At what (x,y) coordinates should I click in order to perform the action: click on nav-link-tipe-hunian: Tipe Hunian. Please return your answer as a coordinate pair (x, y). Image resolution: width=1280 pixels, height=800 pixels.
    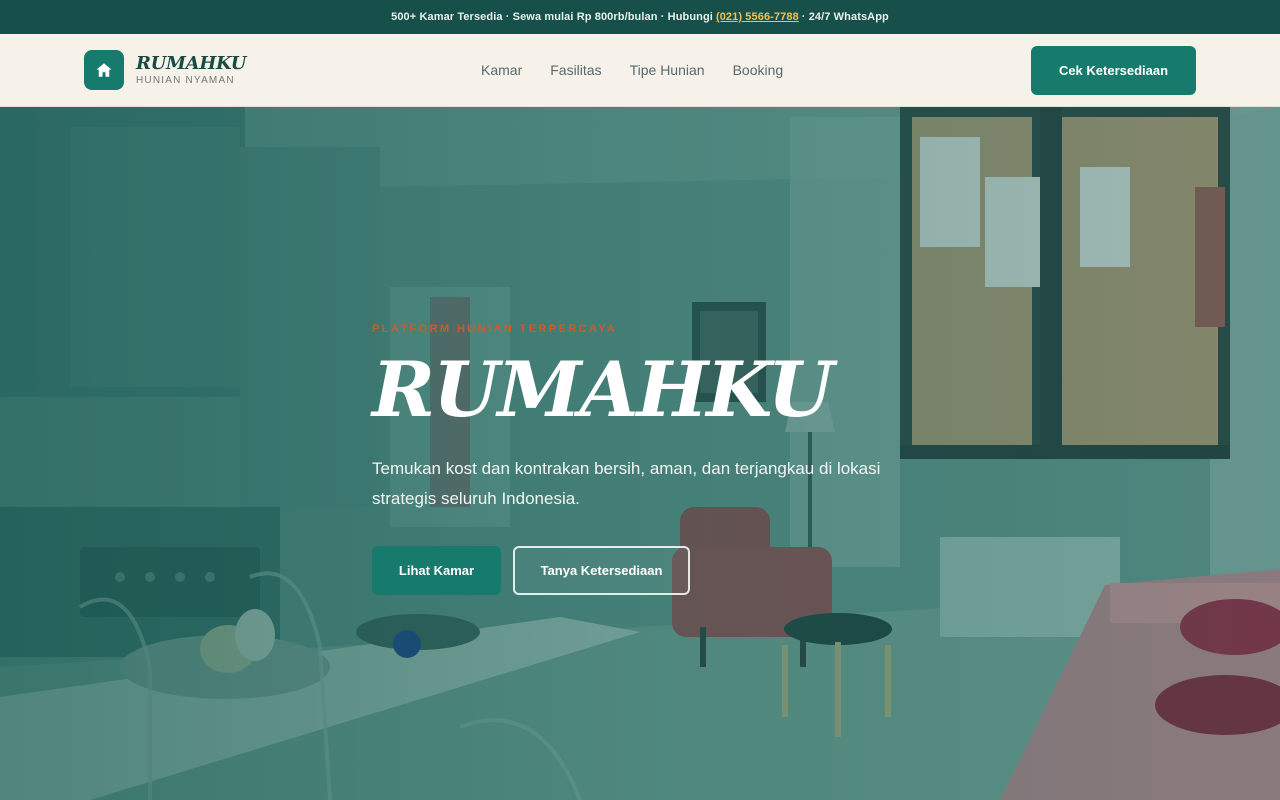
    Looking at the image, I should click on (667, 70).